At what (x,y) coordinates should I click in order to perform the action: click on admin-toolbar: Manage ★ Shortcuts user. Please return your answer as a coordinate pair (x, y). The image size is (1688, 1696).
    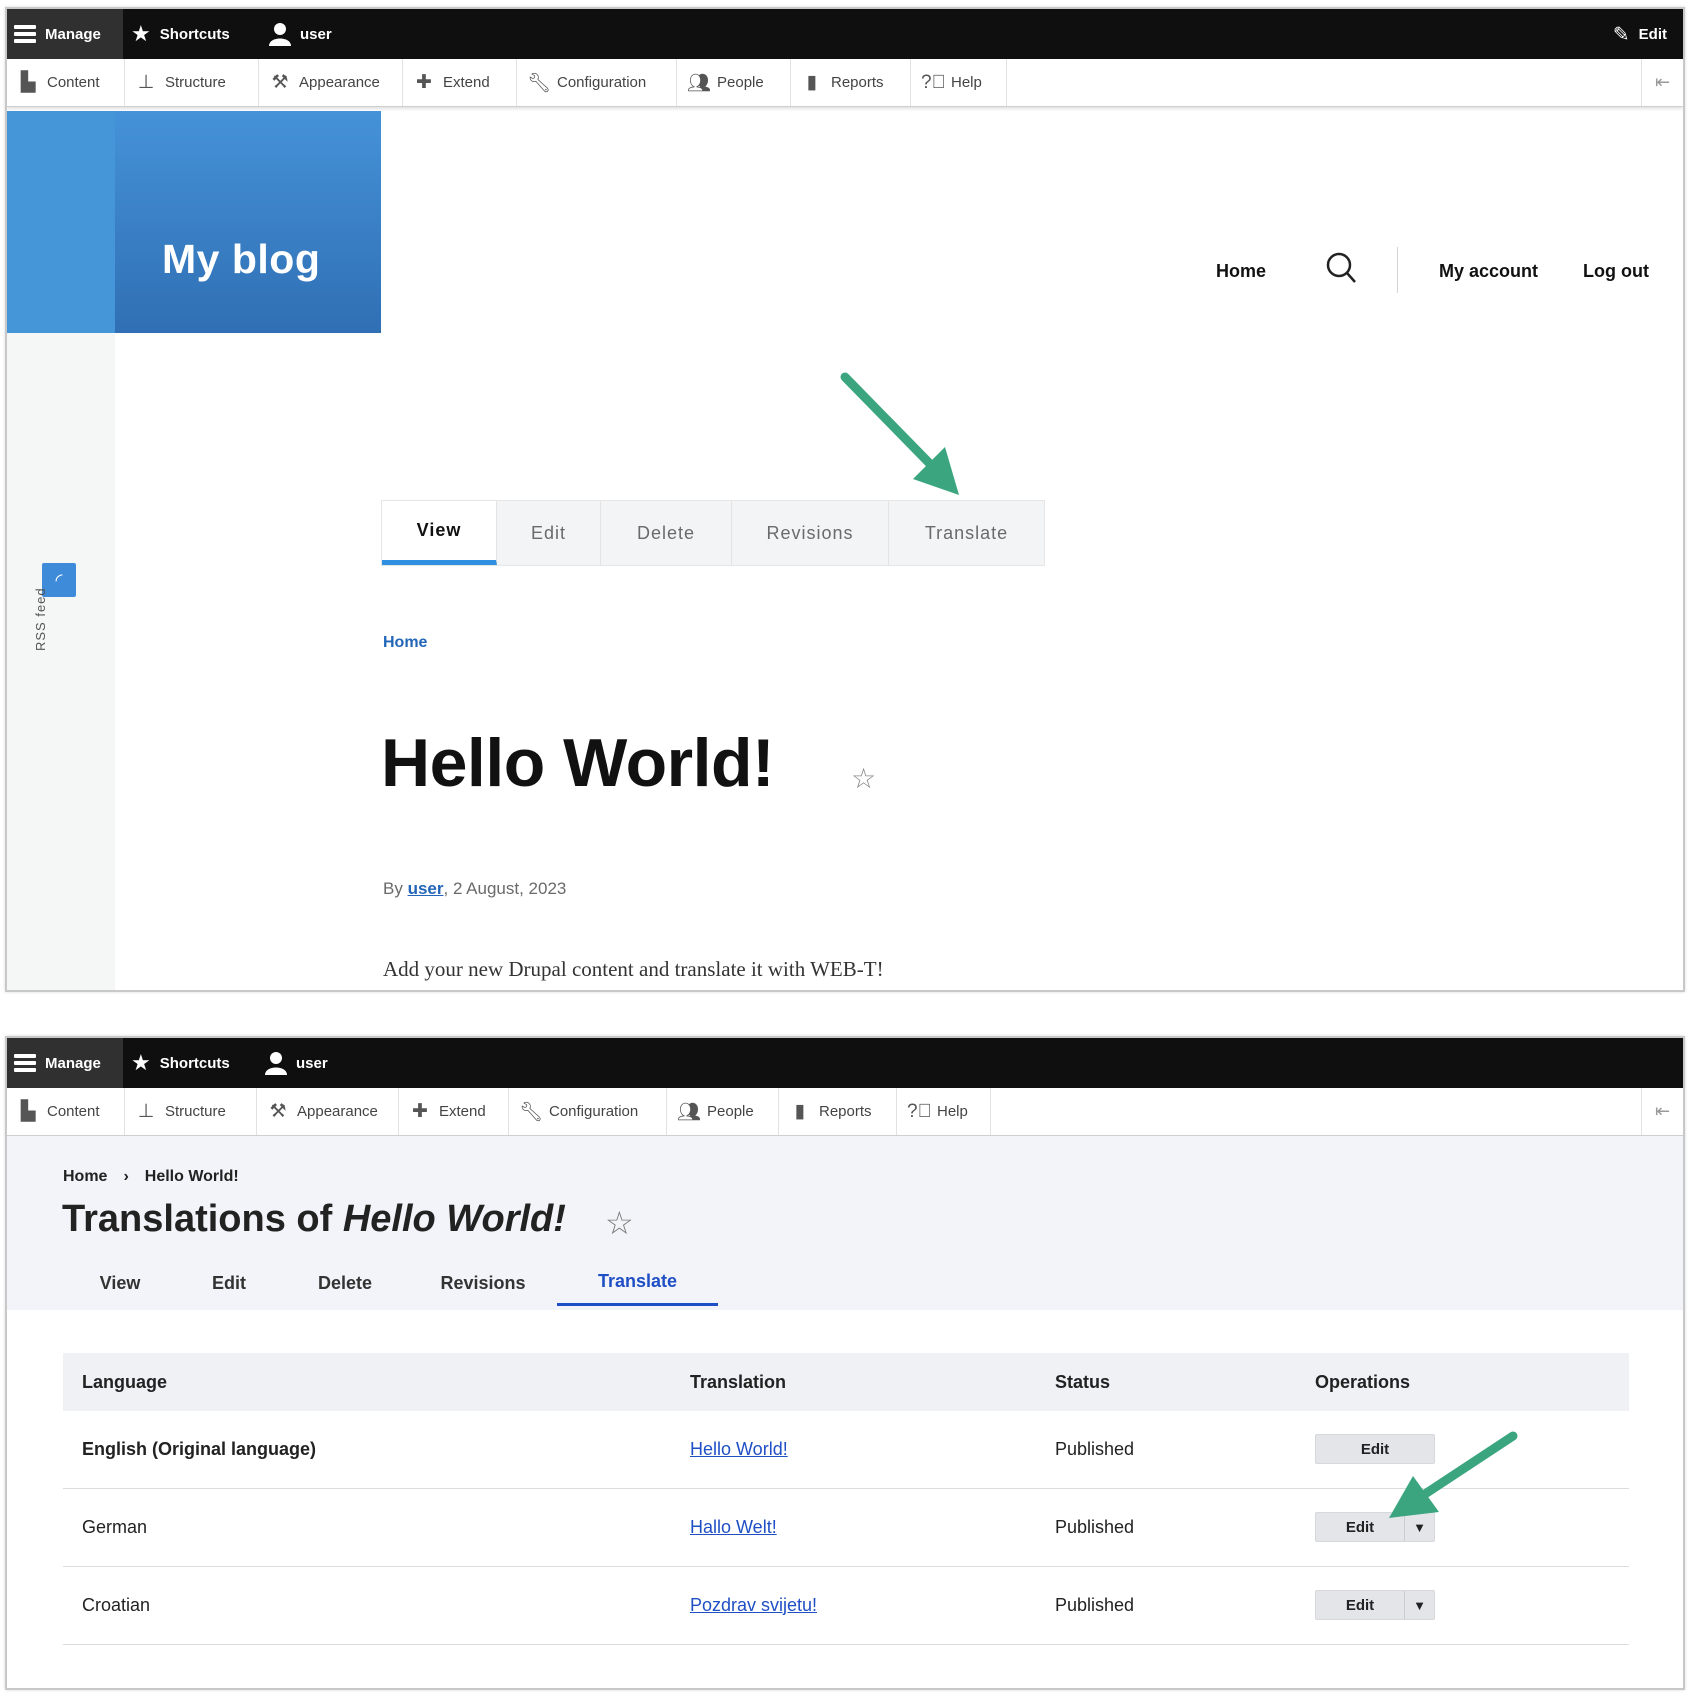
    Looking at the image, I should click on (845, 1063).